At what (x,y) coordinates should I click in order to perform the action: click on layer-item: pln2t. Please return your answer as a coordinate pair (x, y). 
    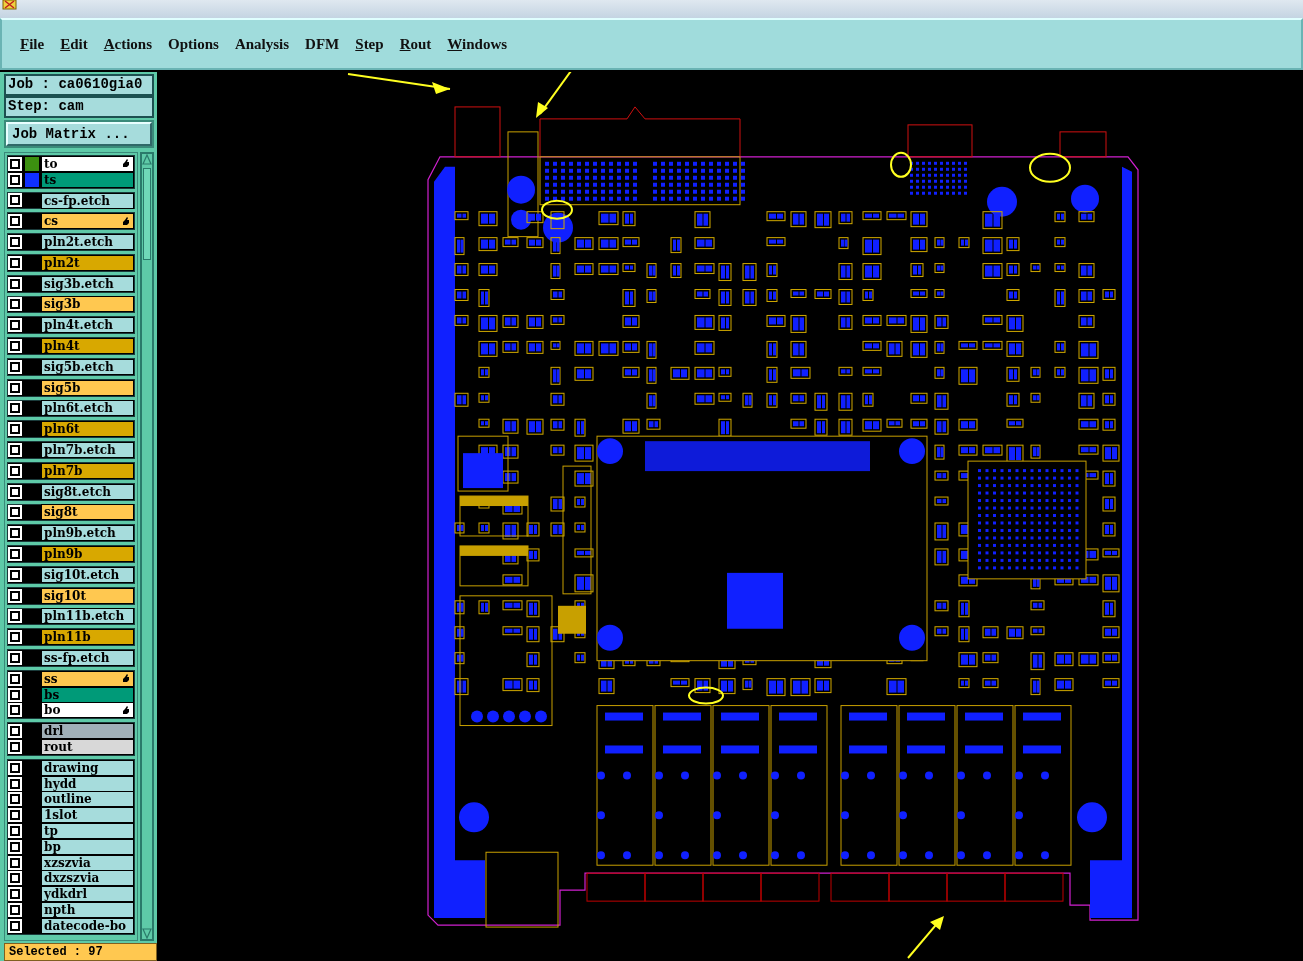
    Looking at the image, I should click on (87, 262).